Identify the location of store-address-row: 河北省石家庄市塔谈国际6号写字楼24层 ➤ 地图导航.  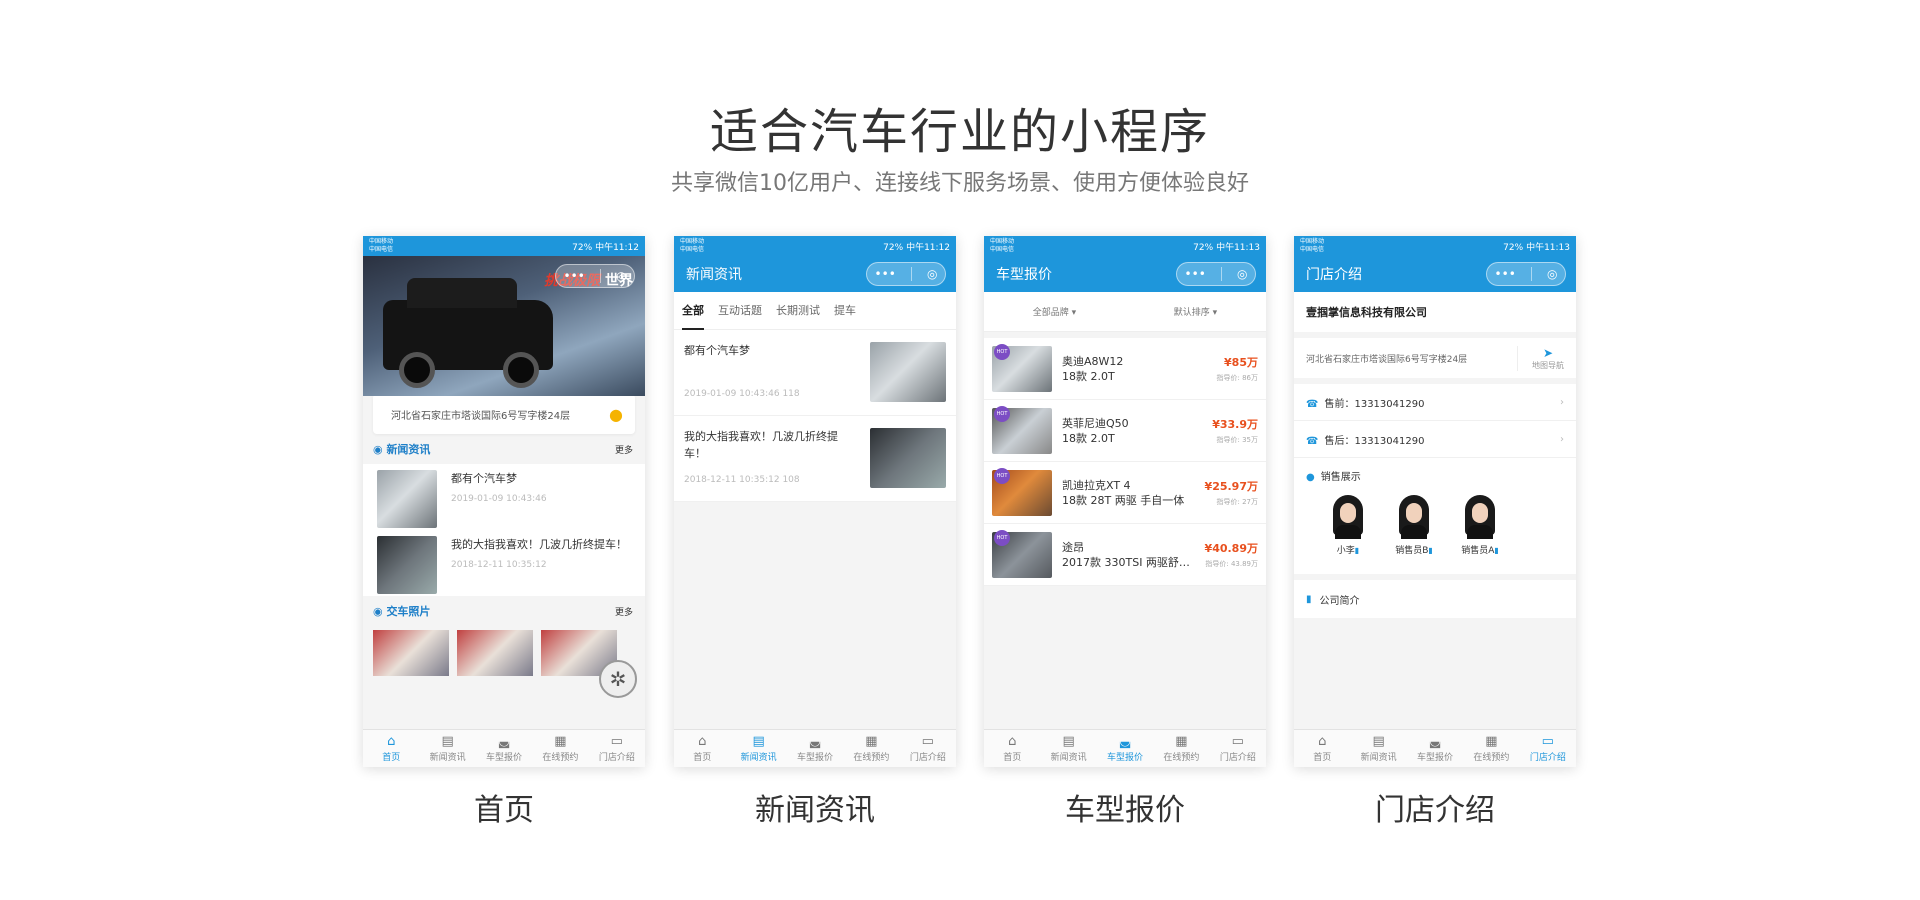
(1435, 358).